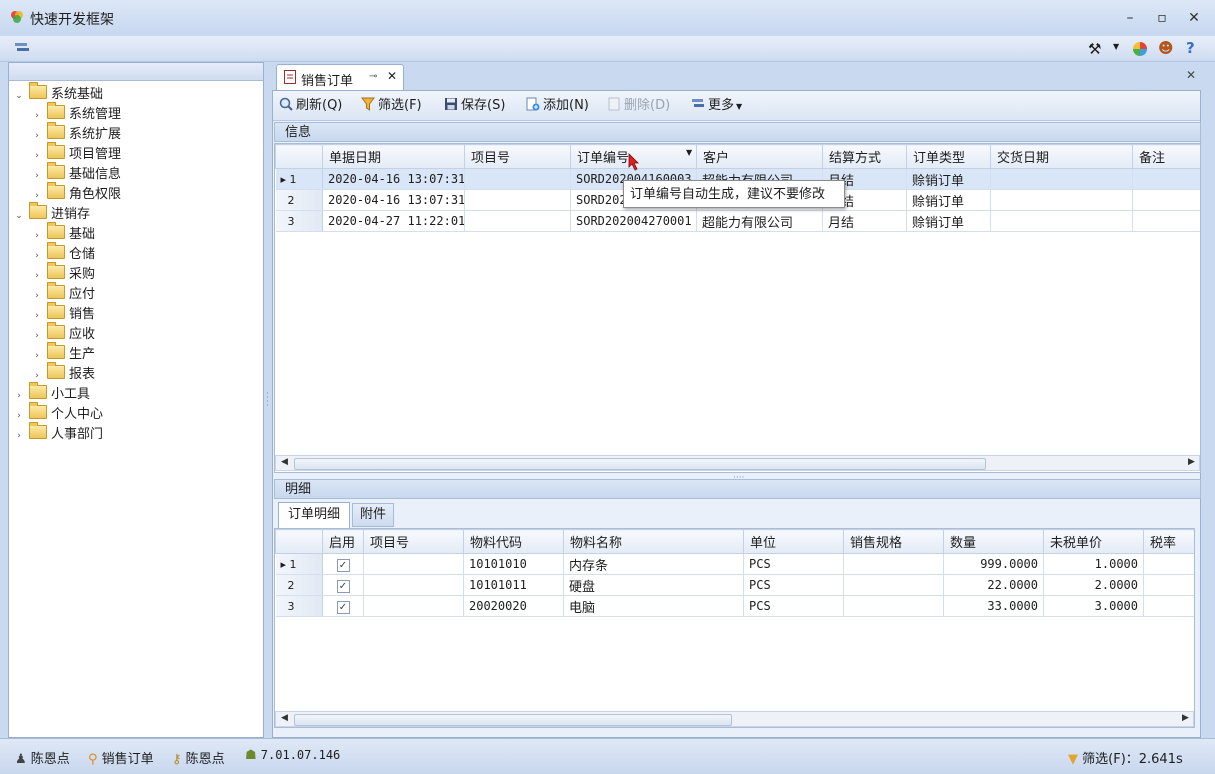 The width and height of the screenshot is (1215, 774). I want to click on table-row: 3 ✓ 20020020电脑PCS 33.00003.00001, so click(734, 606).